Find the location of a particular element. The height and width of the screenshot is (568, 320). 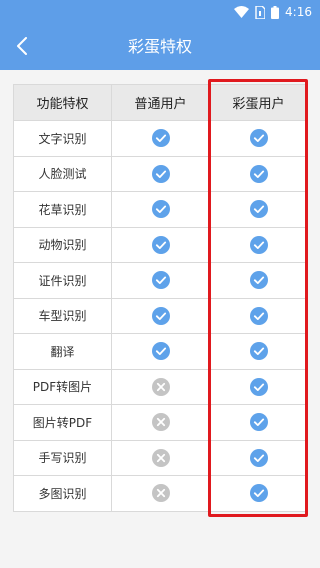

table-row: 手写识别 is located at coordinates (160, 457).